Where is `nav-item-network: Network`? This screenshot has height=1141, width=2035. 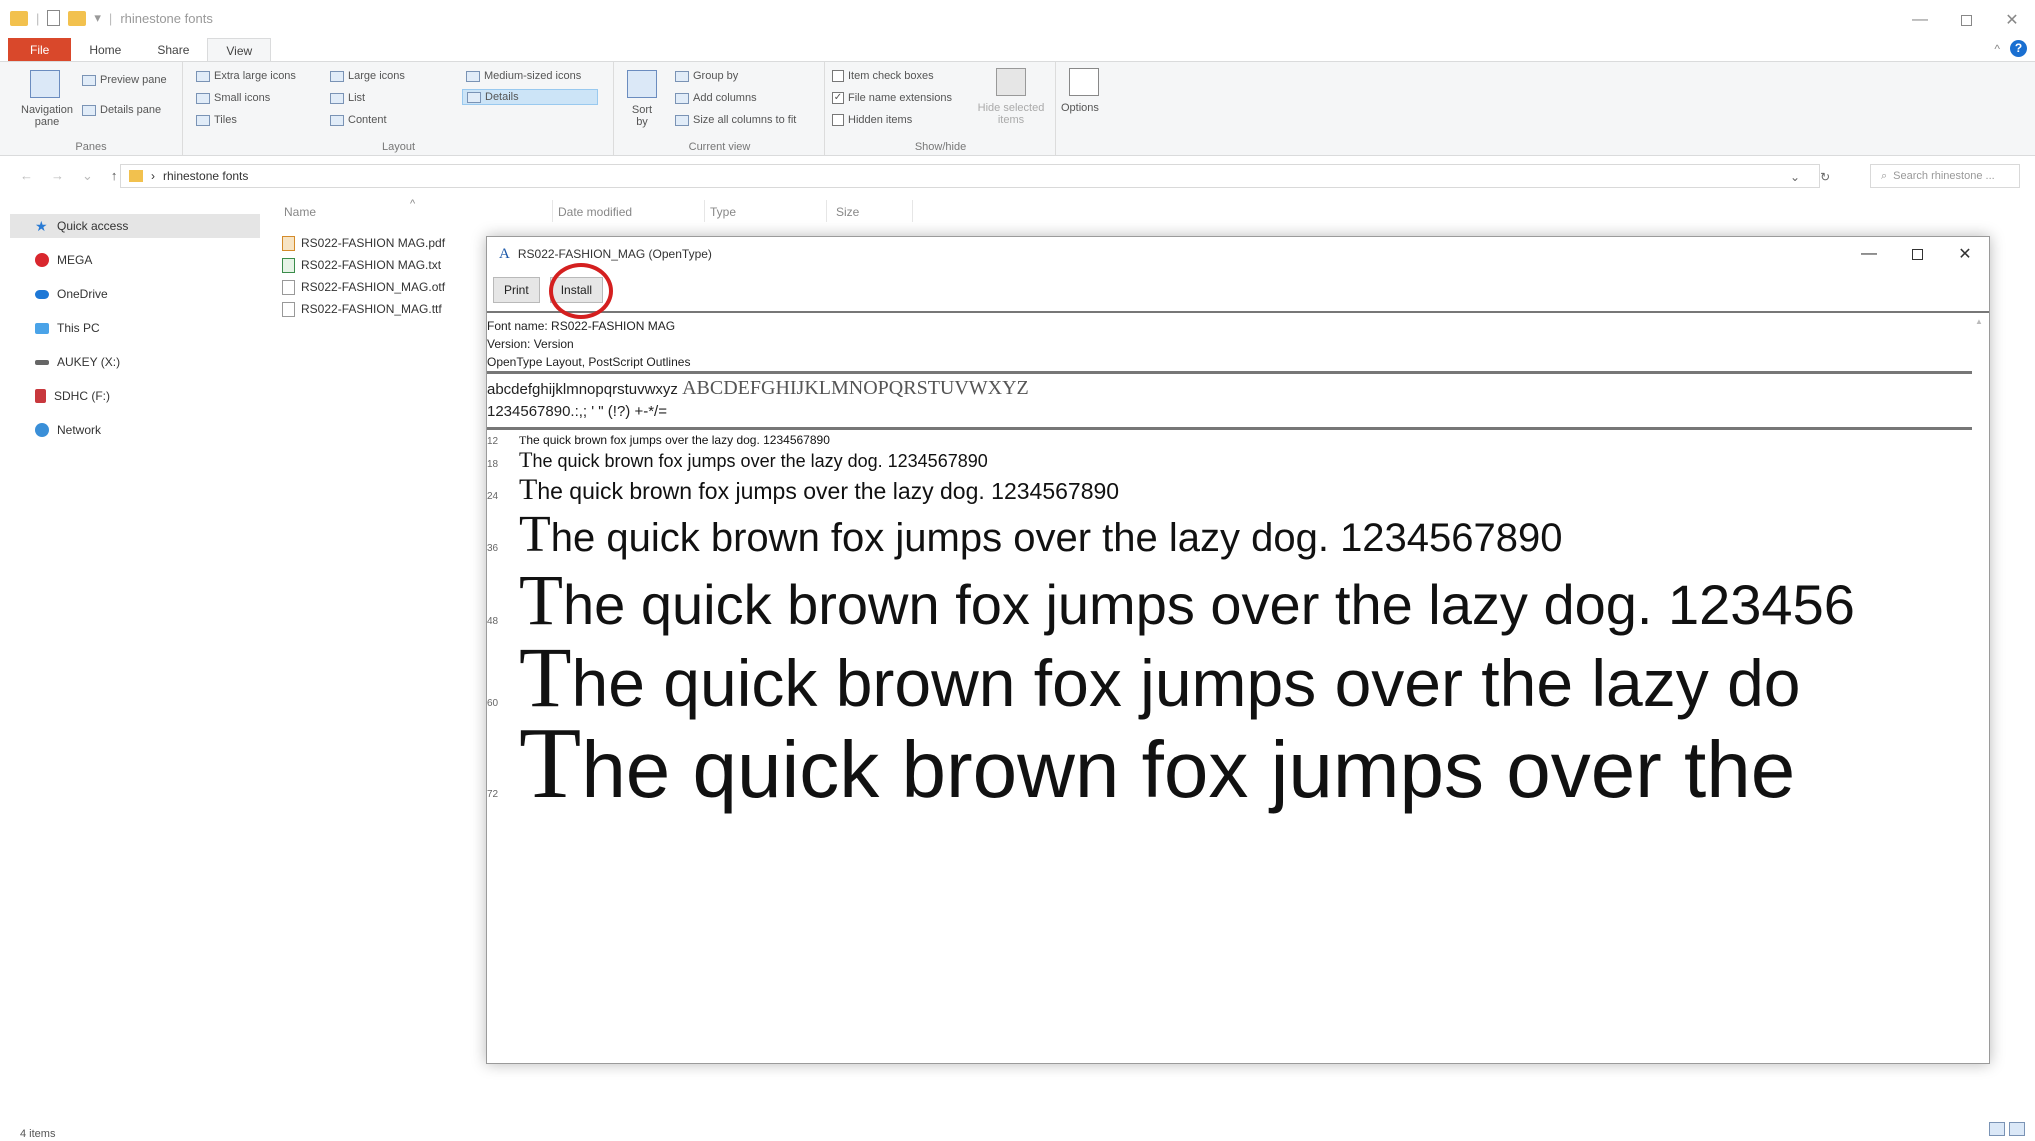 nav-item-network: Network is located at coordinates (135, 430).